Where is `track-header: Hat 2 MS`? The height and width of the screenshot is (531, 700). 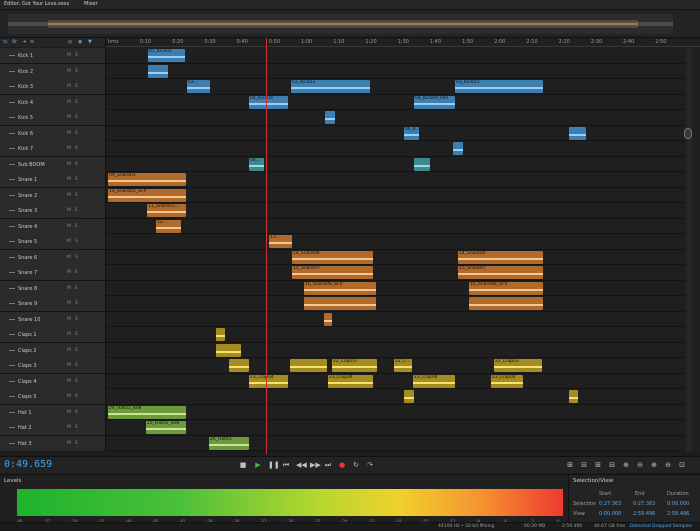
track-header: Hat 2 MS is located at coordinates (53, 427).